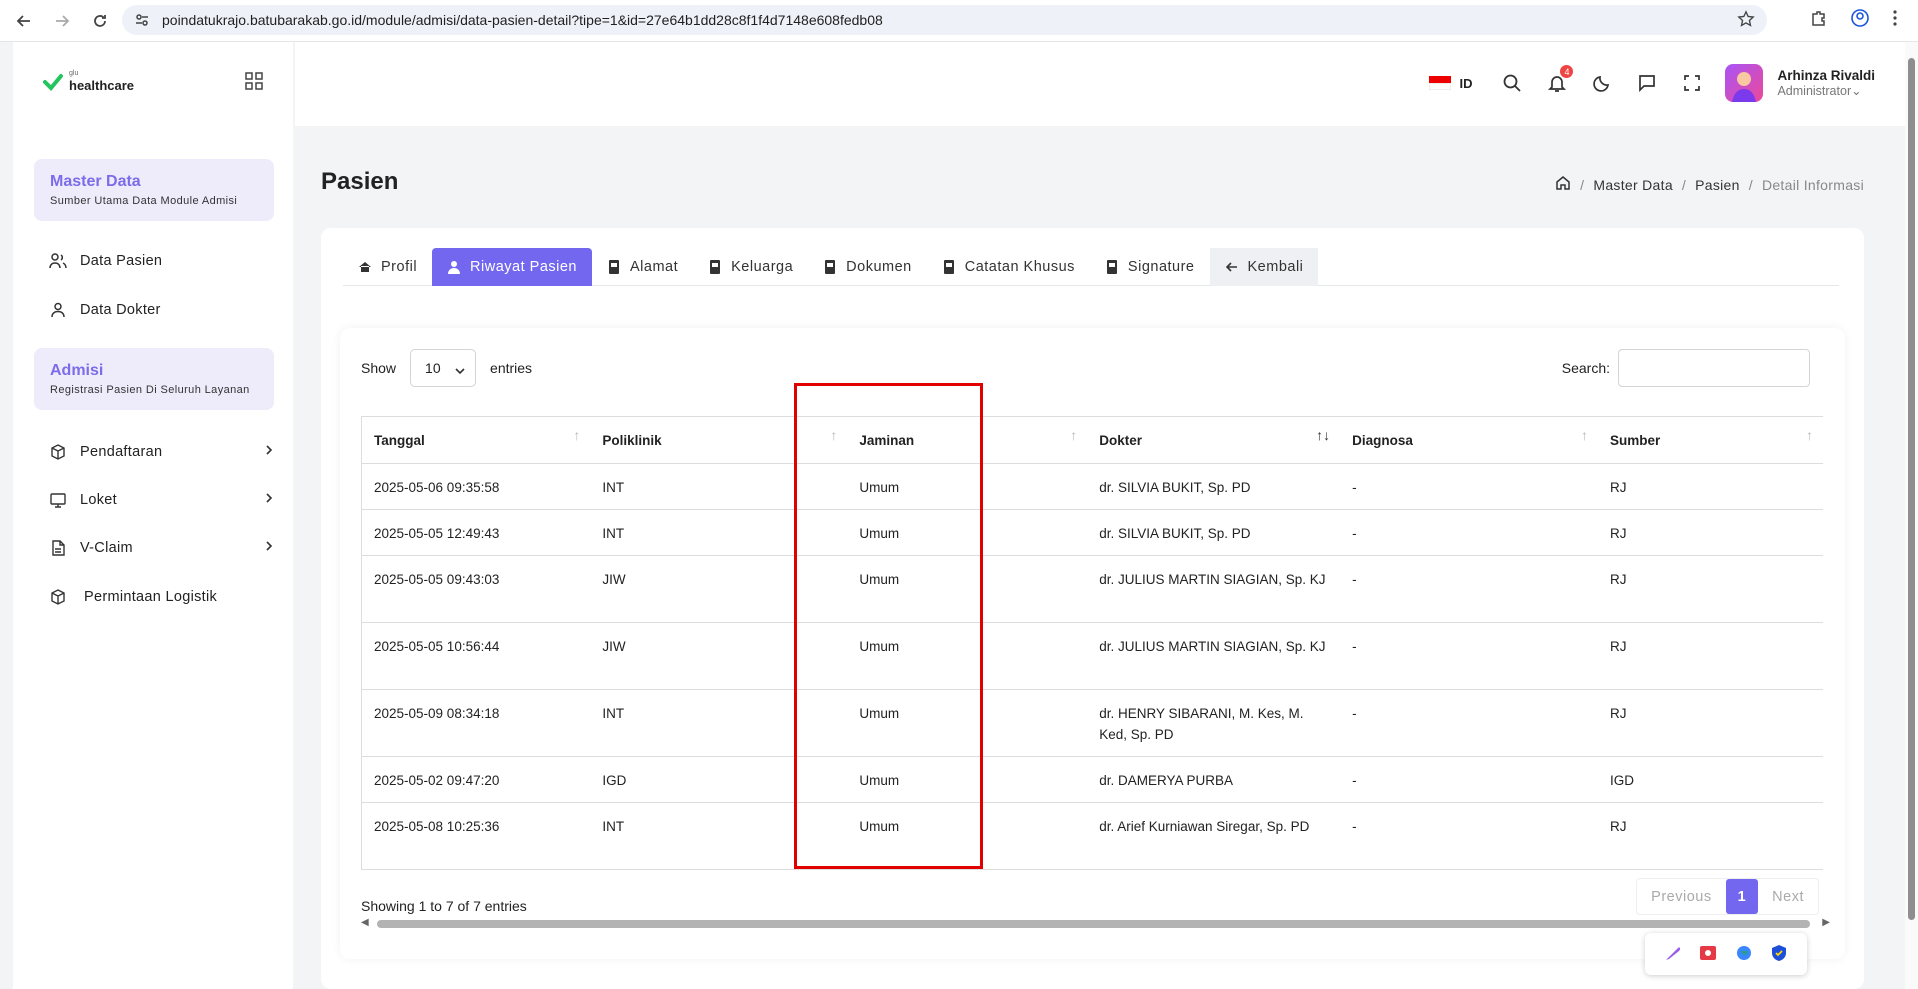  What do you see at coordinates (1826, 922) in the screenshot?
I see `scroll-right-icon: ▶` at bounding box center [1826, 922].